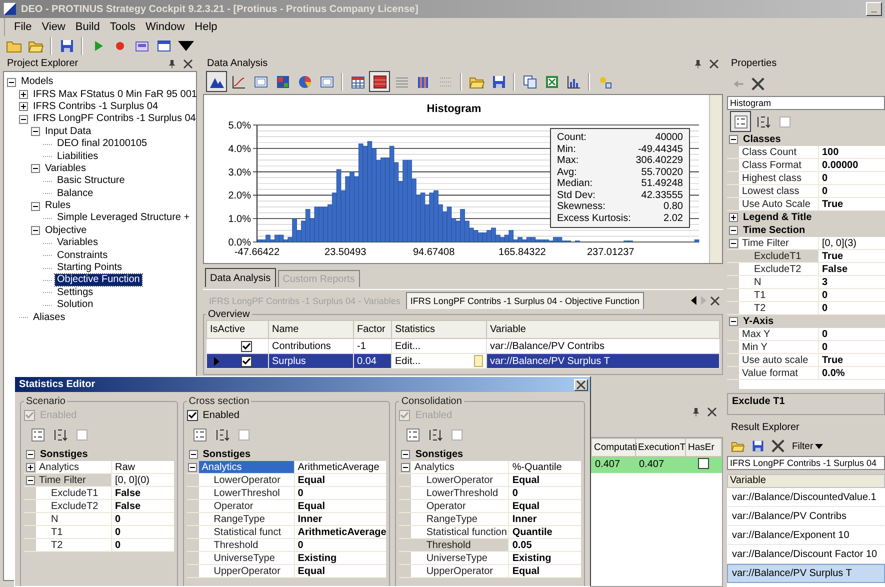 The height and width of the screenshot is (587, 885). What do you see at coordinates (704, 447) in the screenshot?
I see `column-header: HasEr` at bounding box center [704, 447].